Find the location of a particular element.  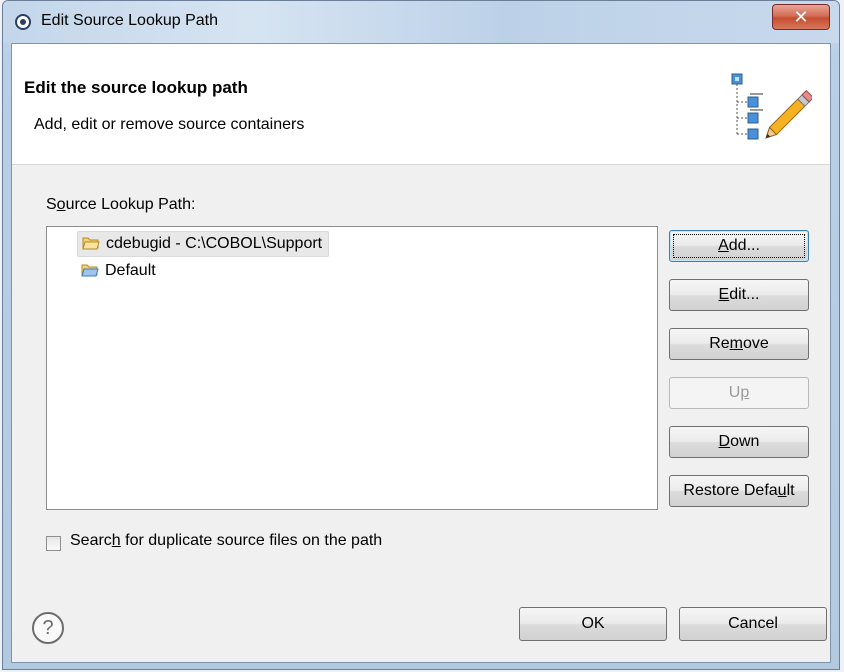

close-icon: ✕ is located at coordinates (801, 17).